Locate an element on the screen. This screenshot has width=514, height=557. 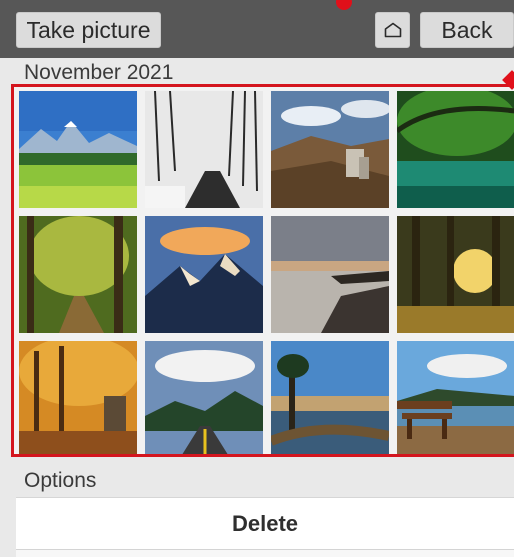
home-icon is located at coordinates (392, 30).